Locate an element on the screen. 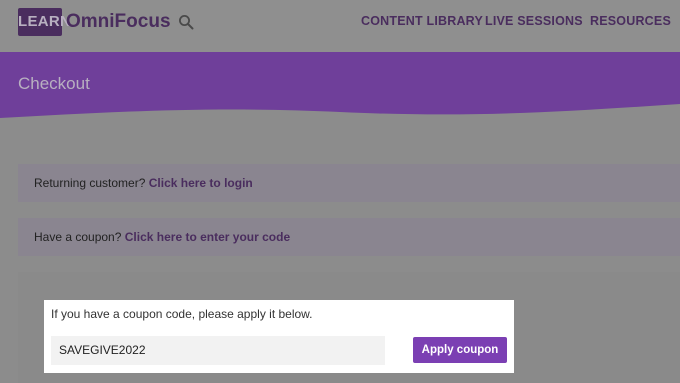 The image size is (680, 383). nav-content-library: CONTENT LIBRARY is located at coordinates (422, 21).